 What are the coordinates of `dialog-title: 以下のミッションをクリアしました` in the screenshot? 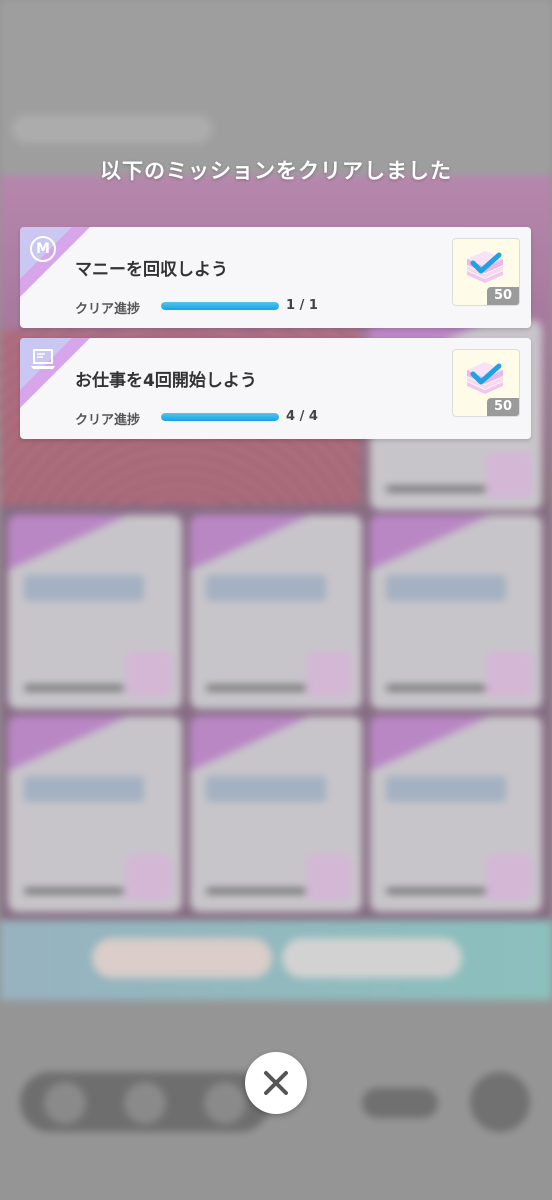 It's located at (276, 171).